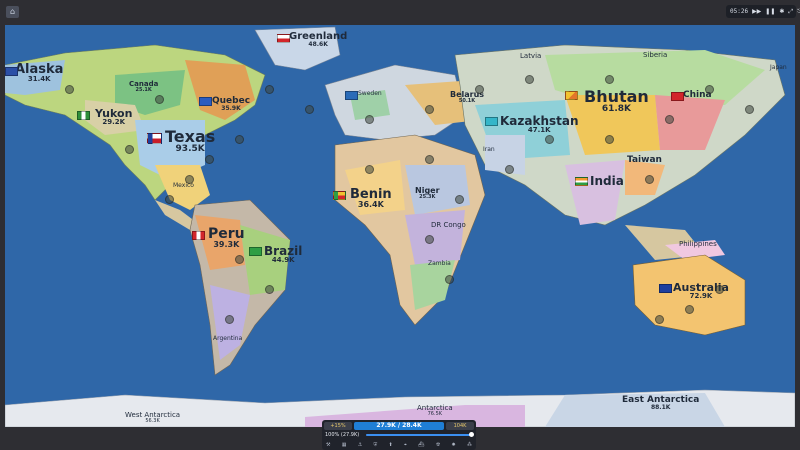 This screenshot has height=450, width=800. What do you see at coordinates (701, 296) in the screenshot?
I see `country-population: 72.9K` at bounding box center [701, 296].